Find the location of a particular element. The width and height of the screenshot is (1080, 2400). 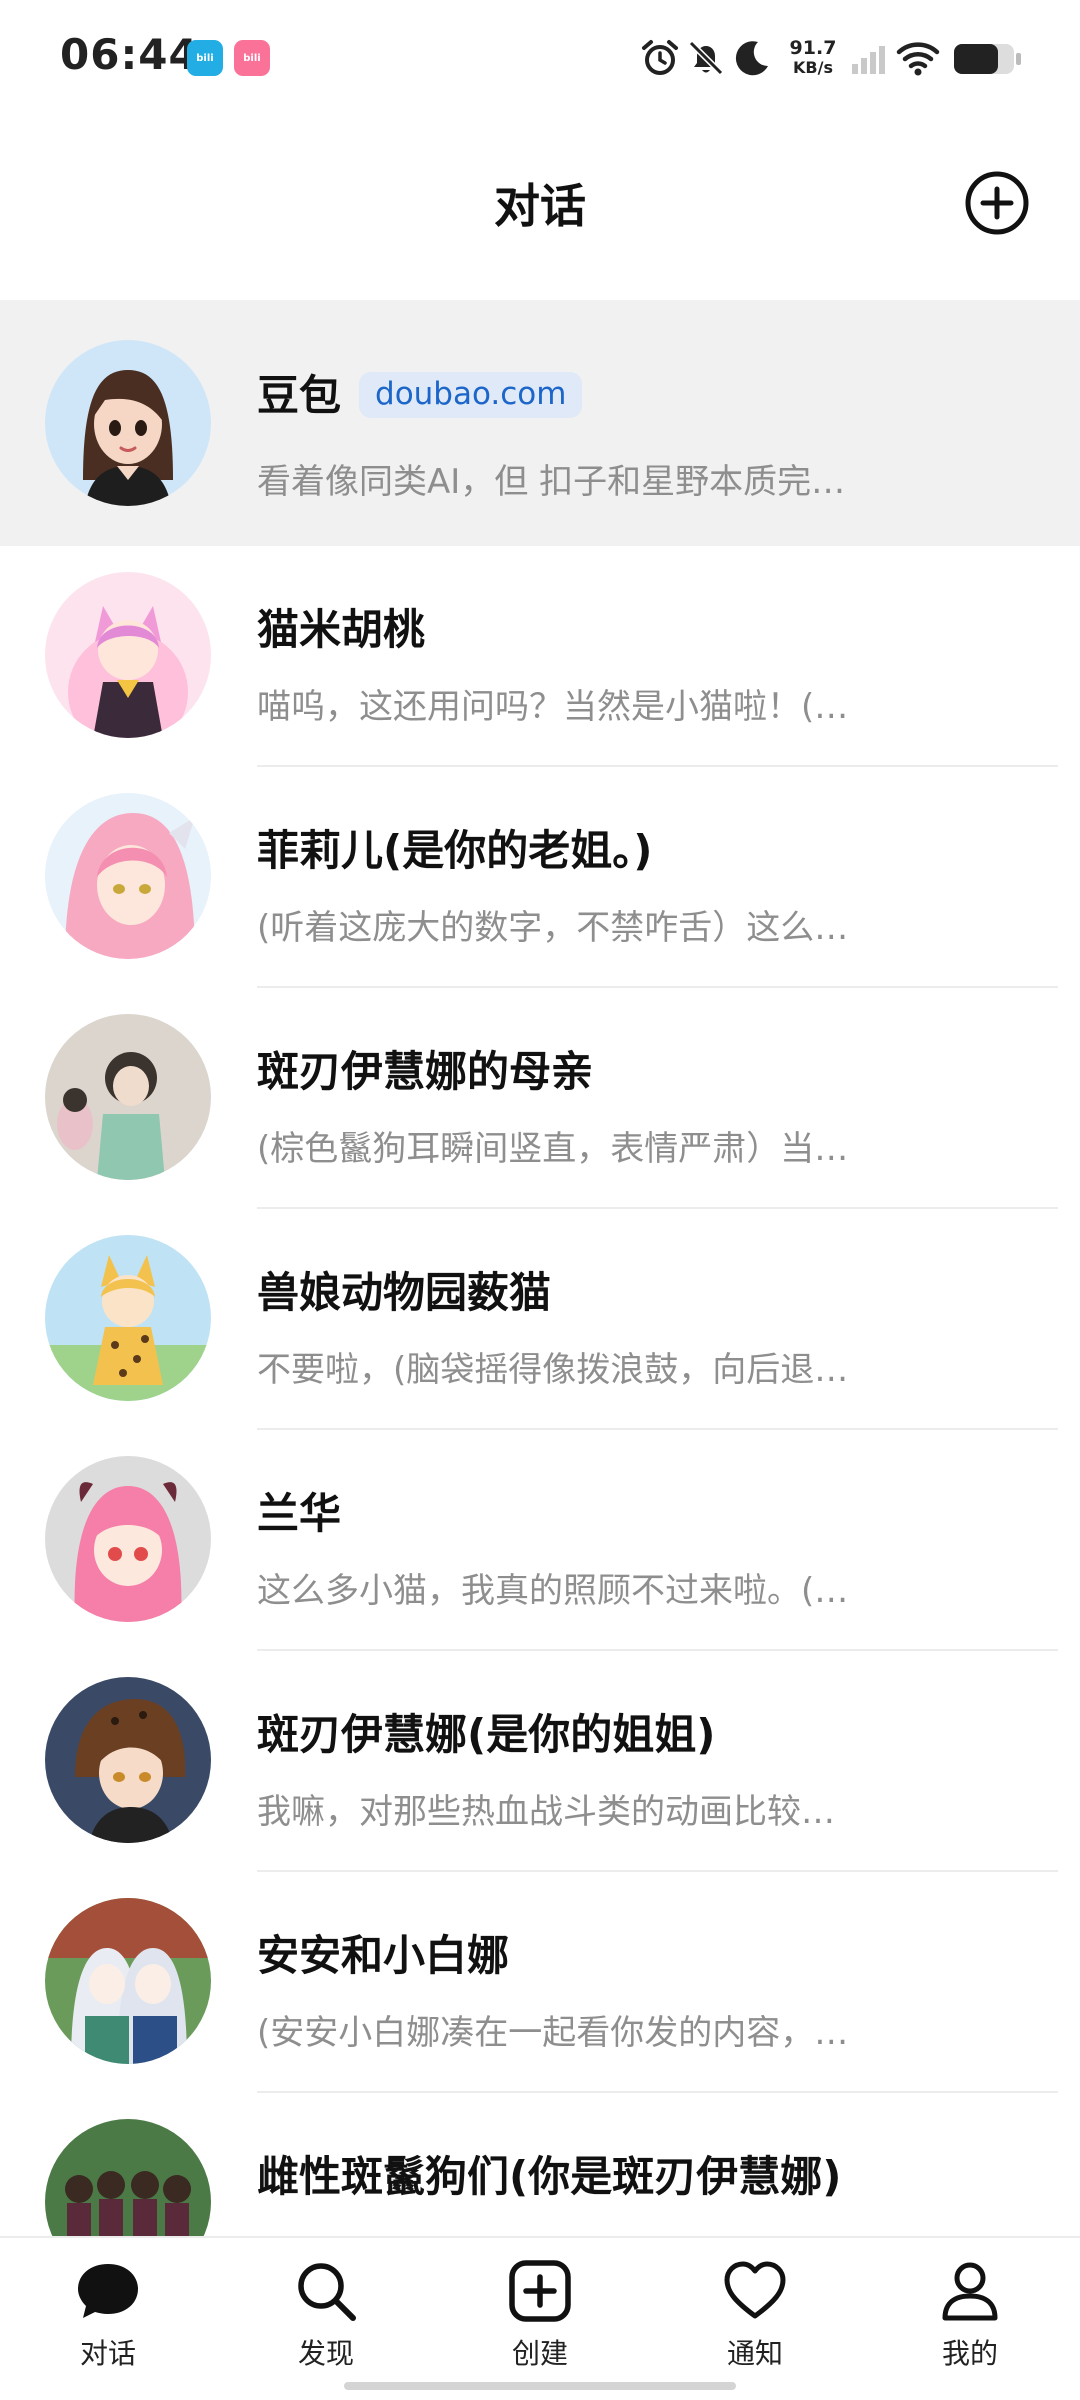

tab-create: 创建 is located at coordinates (540, 2323).